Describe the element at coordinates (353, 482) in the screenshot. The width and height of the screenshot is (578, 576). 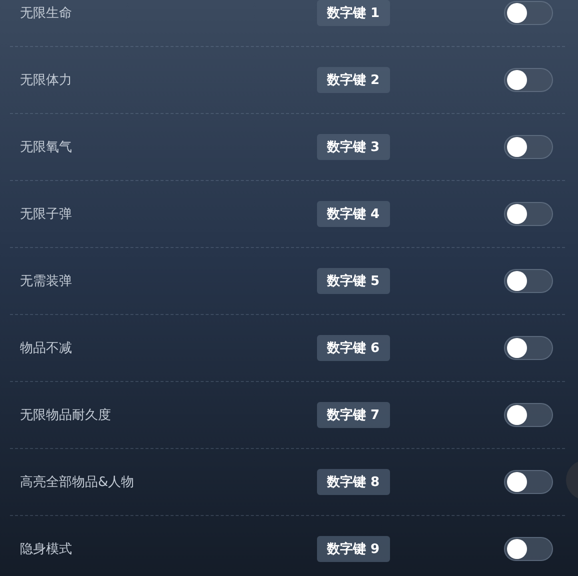
I see `hotkey-badge: 数字键 8` at that location.